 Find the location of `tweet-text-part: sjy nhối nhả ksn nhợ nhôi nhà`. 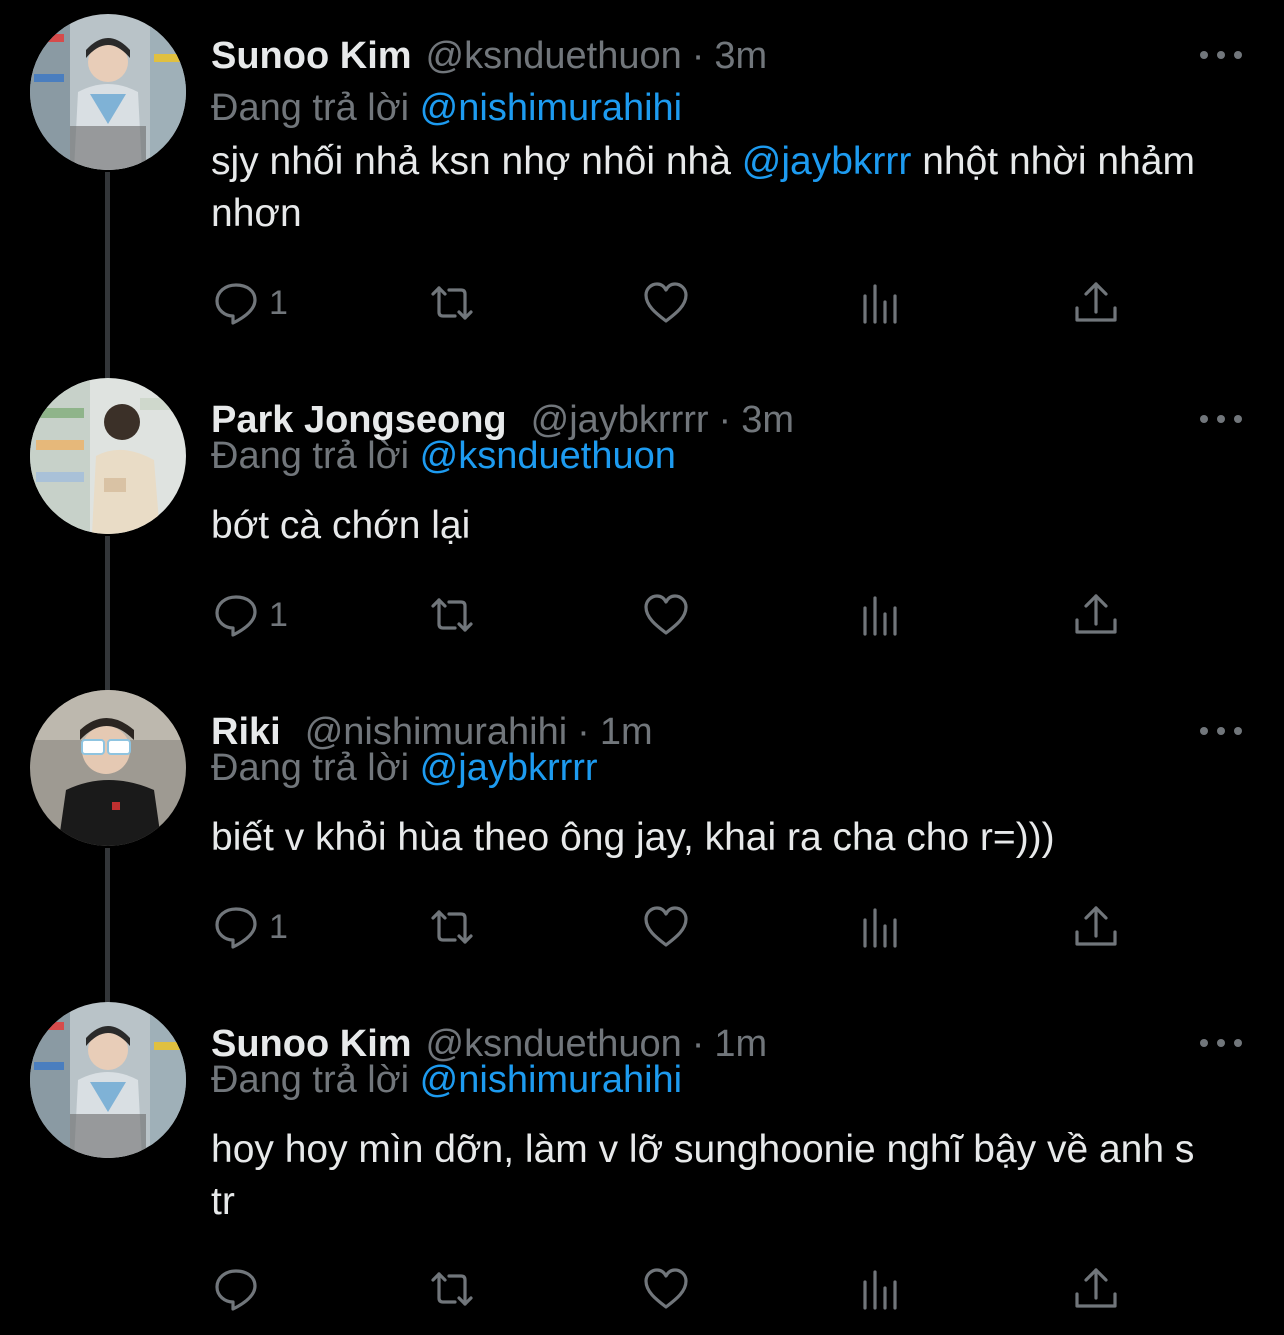

tweet-text-part: sjy nhối nhả ksn nhợ nhôi nhà is located at coordinates (476, 161).